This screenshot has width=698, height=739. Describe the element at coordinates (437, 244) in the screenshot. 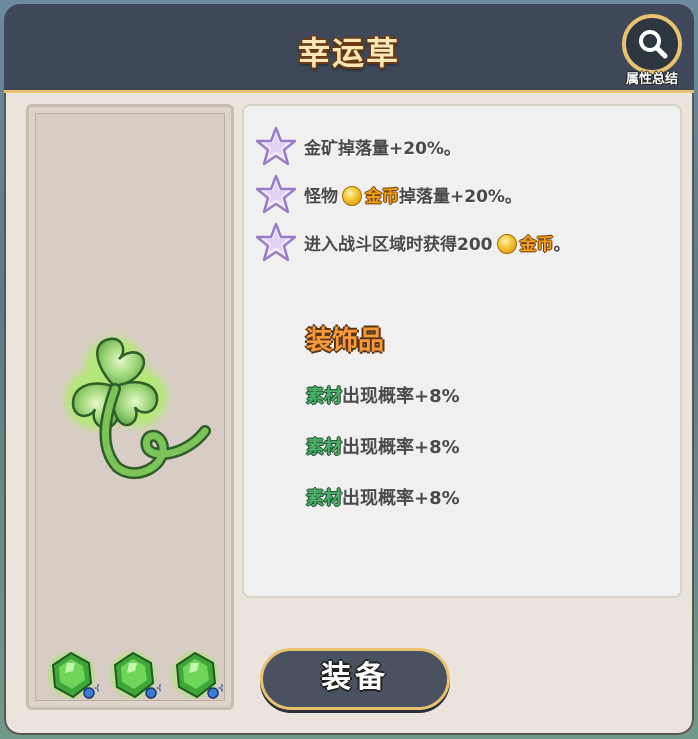

I see `effect-text: 进入战斗区域时获得200 金币。` at that location.